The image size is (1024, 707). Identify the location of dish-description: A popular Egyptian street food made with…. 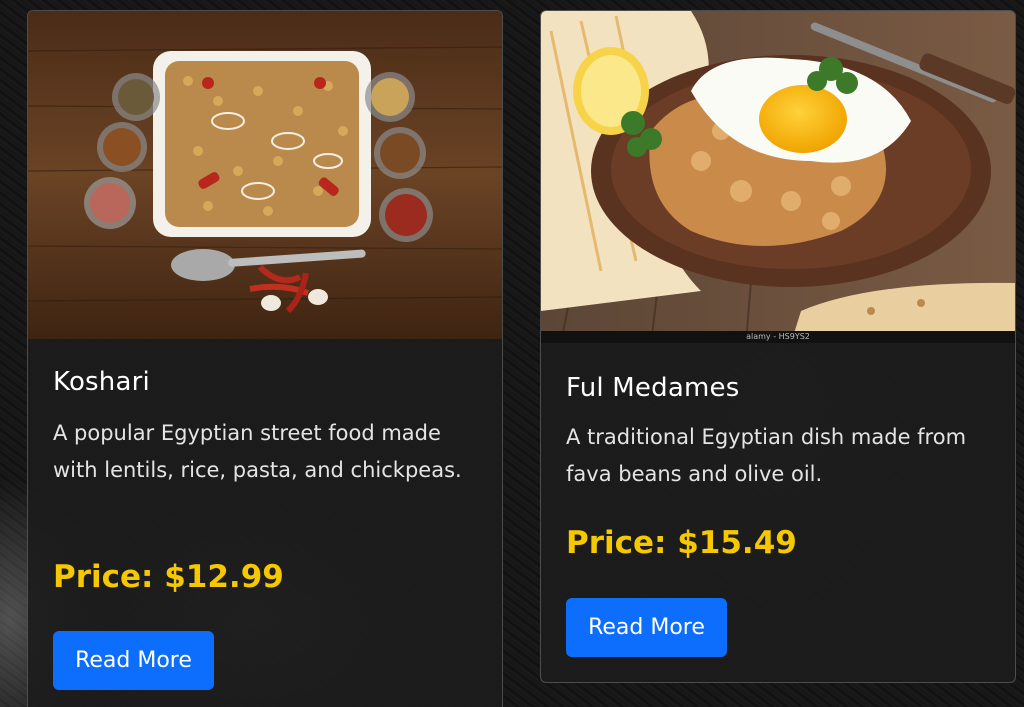
(257, 451).